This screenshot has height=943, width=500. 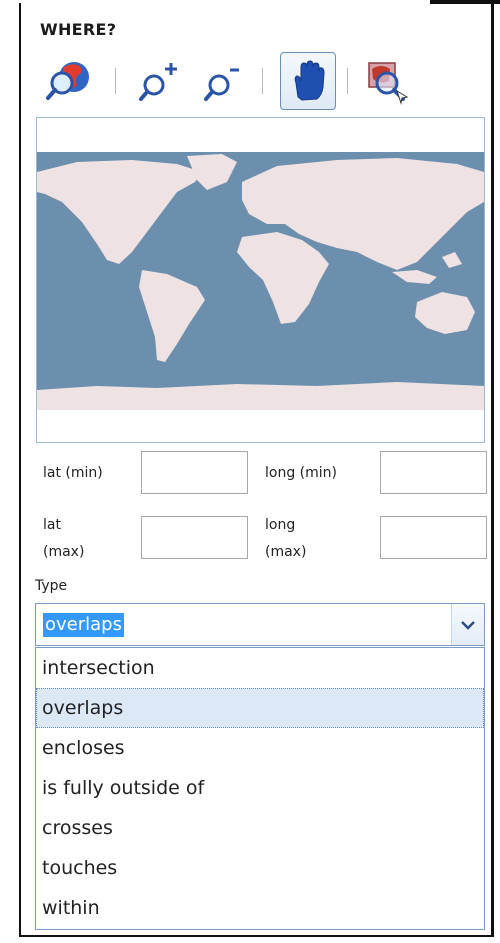 I want to click on zoom-in-icon, so click(x=158, y=82).